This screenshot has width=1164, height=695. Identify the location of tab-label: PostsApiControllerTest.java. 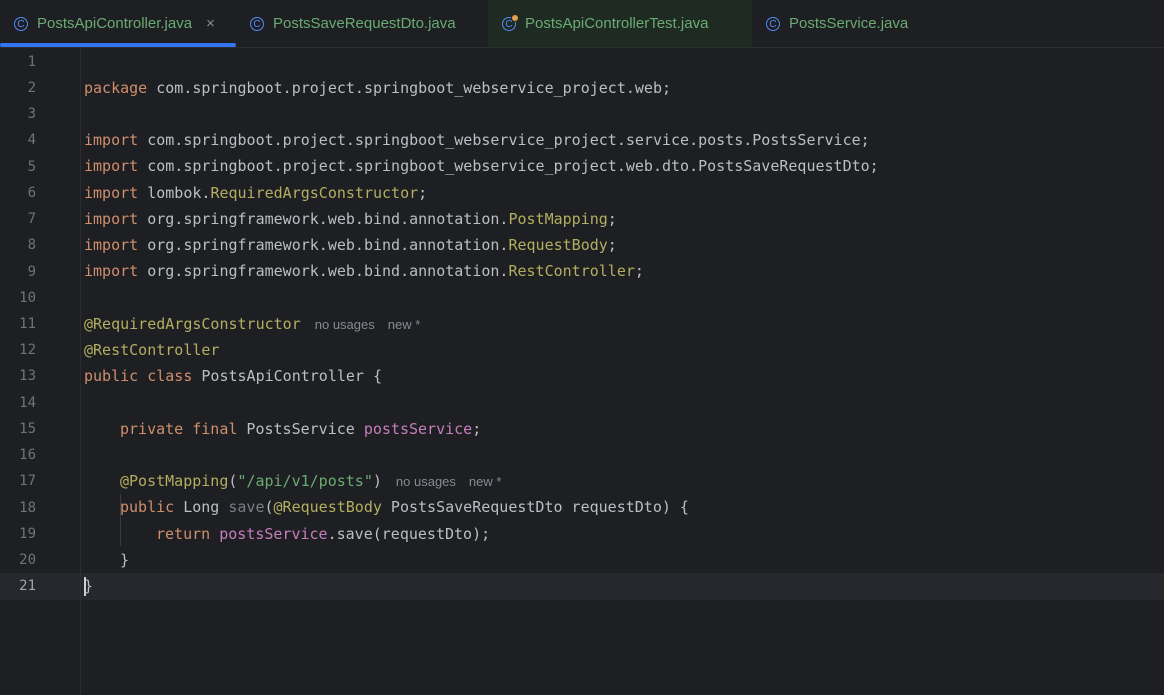
(617, 23).